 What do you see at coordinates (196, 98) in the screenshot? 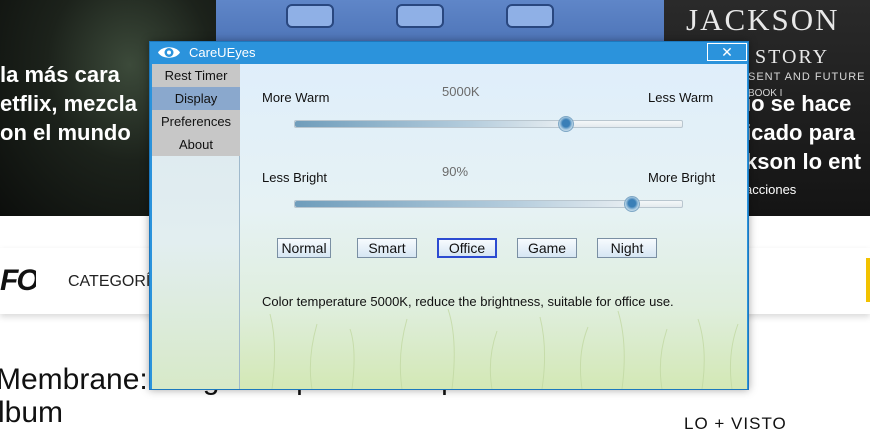
I see `sidebar-item-display: Display` at bounding box center [196, 98].